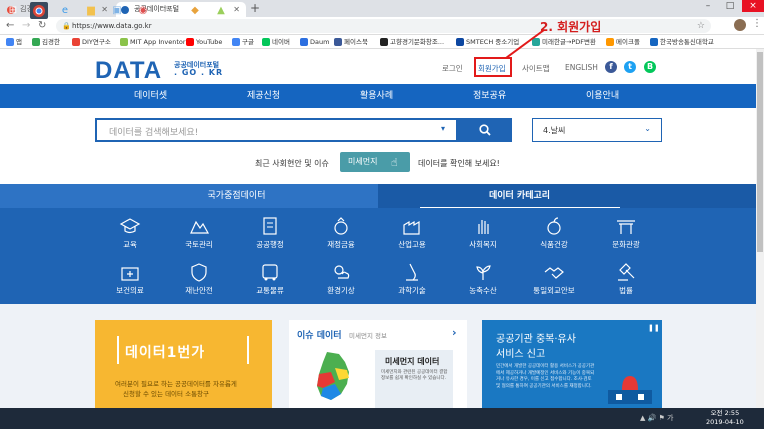 This screenshot has height=429, width=764. What do you see at coordinates (276, 42) in the screenshot?
I see `bookmark-item: 네이버` at bounding box center [276, 42].